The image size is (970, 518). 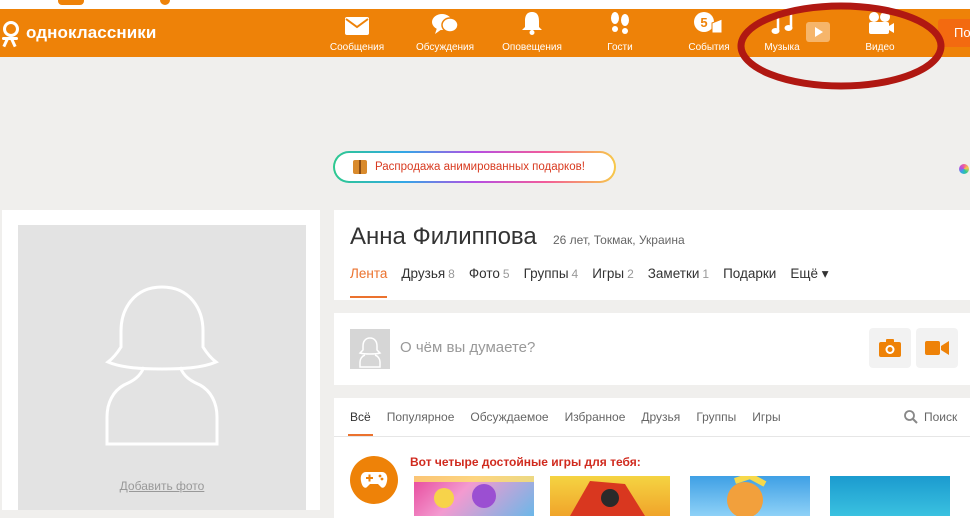 What do you see at coordinates (467, 347) in the screenshot?
I see `post-input: О чём вы думаете?` at bounding box center [467, 347].